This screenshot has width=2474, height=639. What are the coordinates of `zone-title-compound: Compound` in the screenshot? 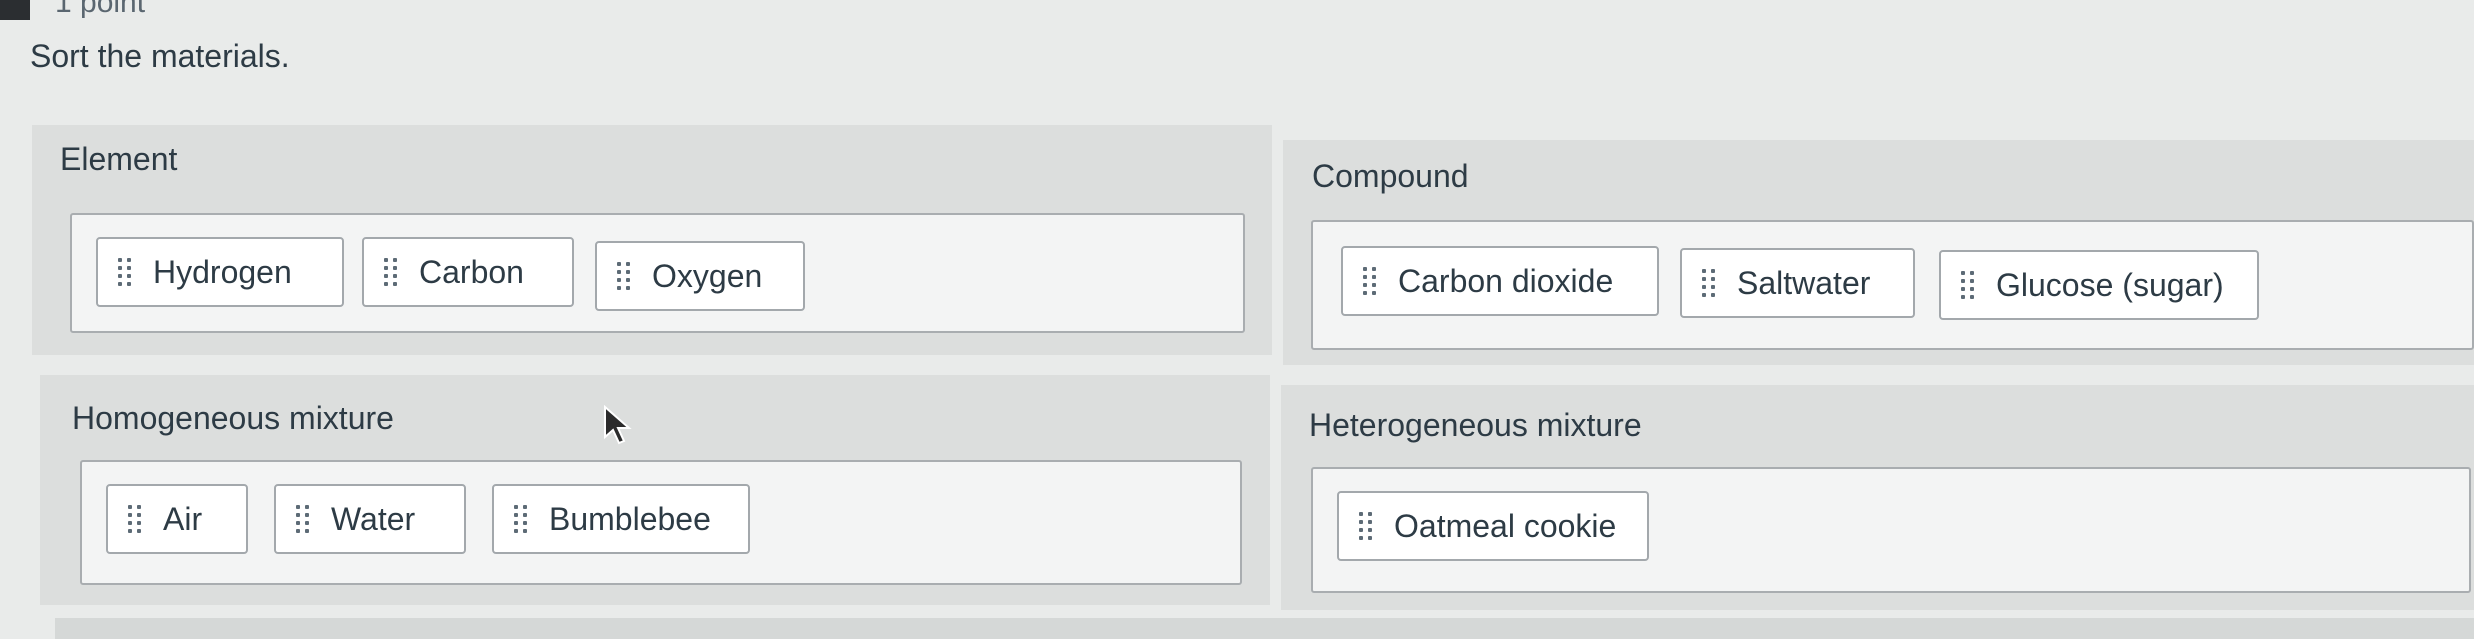 It's located at (1390, 176).